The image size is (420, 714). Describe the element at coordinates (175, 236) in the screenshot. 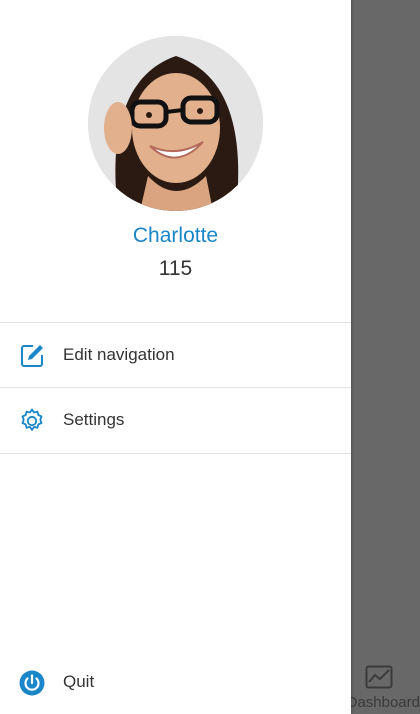

I see `profile-name: Charlotte` at that location.